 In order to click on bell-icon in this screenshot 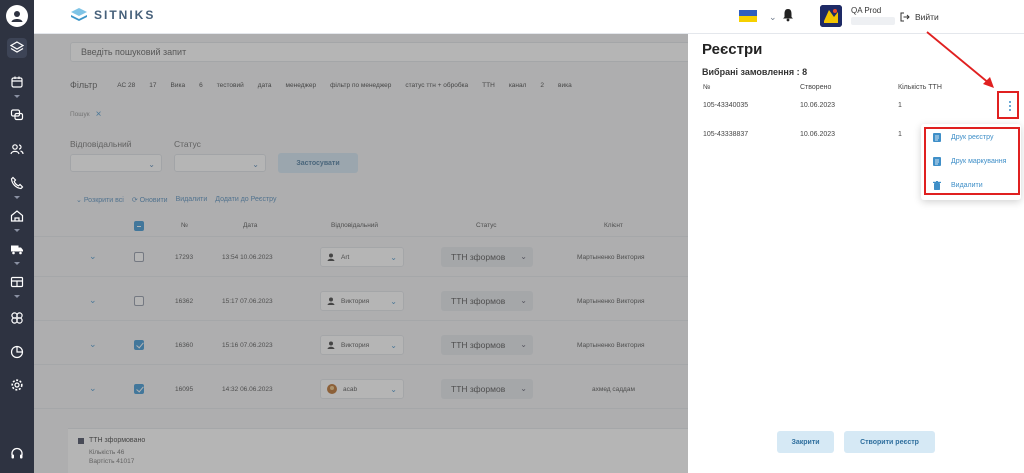, I will do `click(788, 16)`.